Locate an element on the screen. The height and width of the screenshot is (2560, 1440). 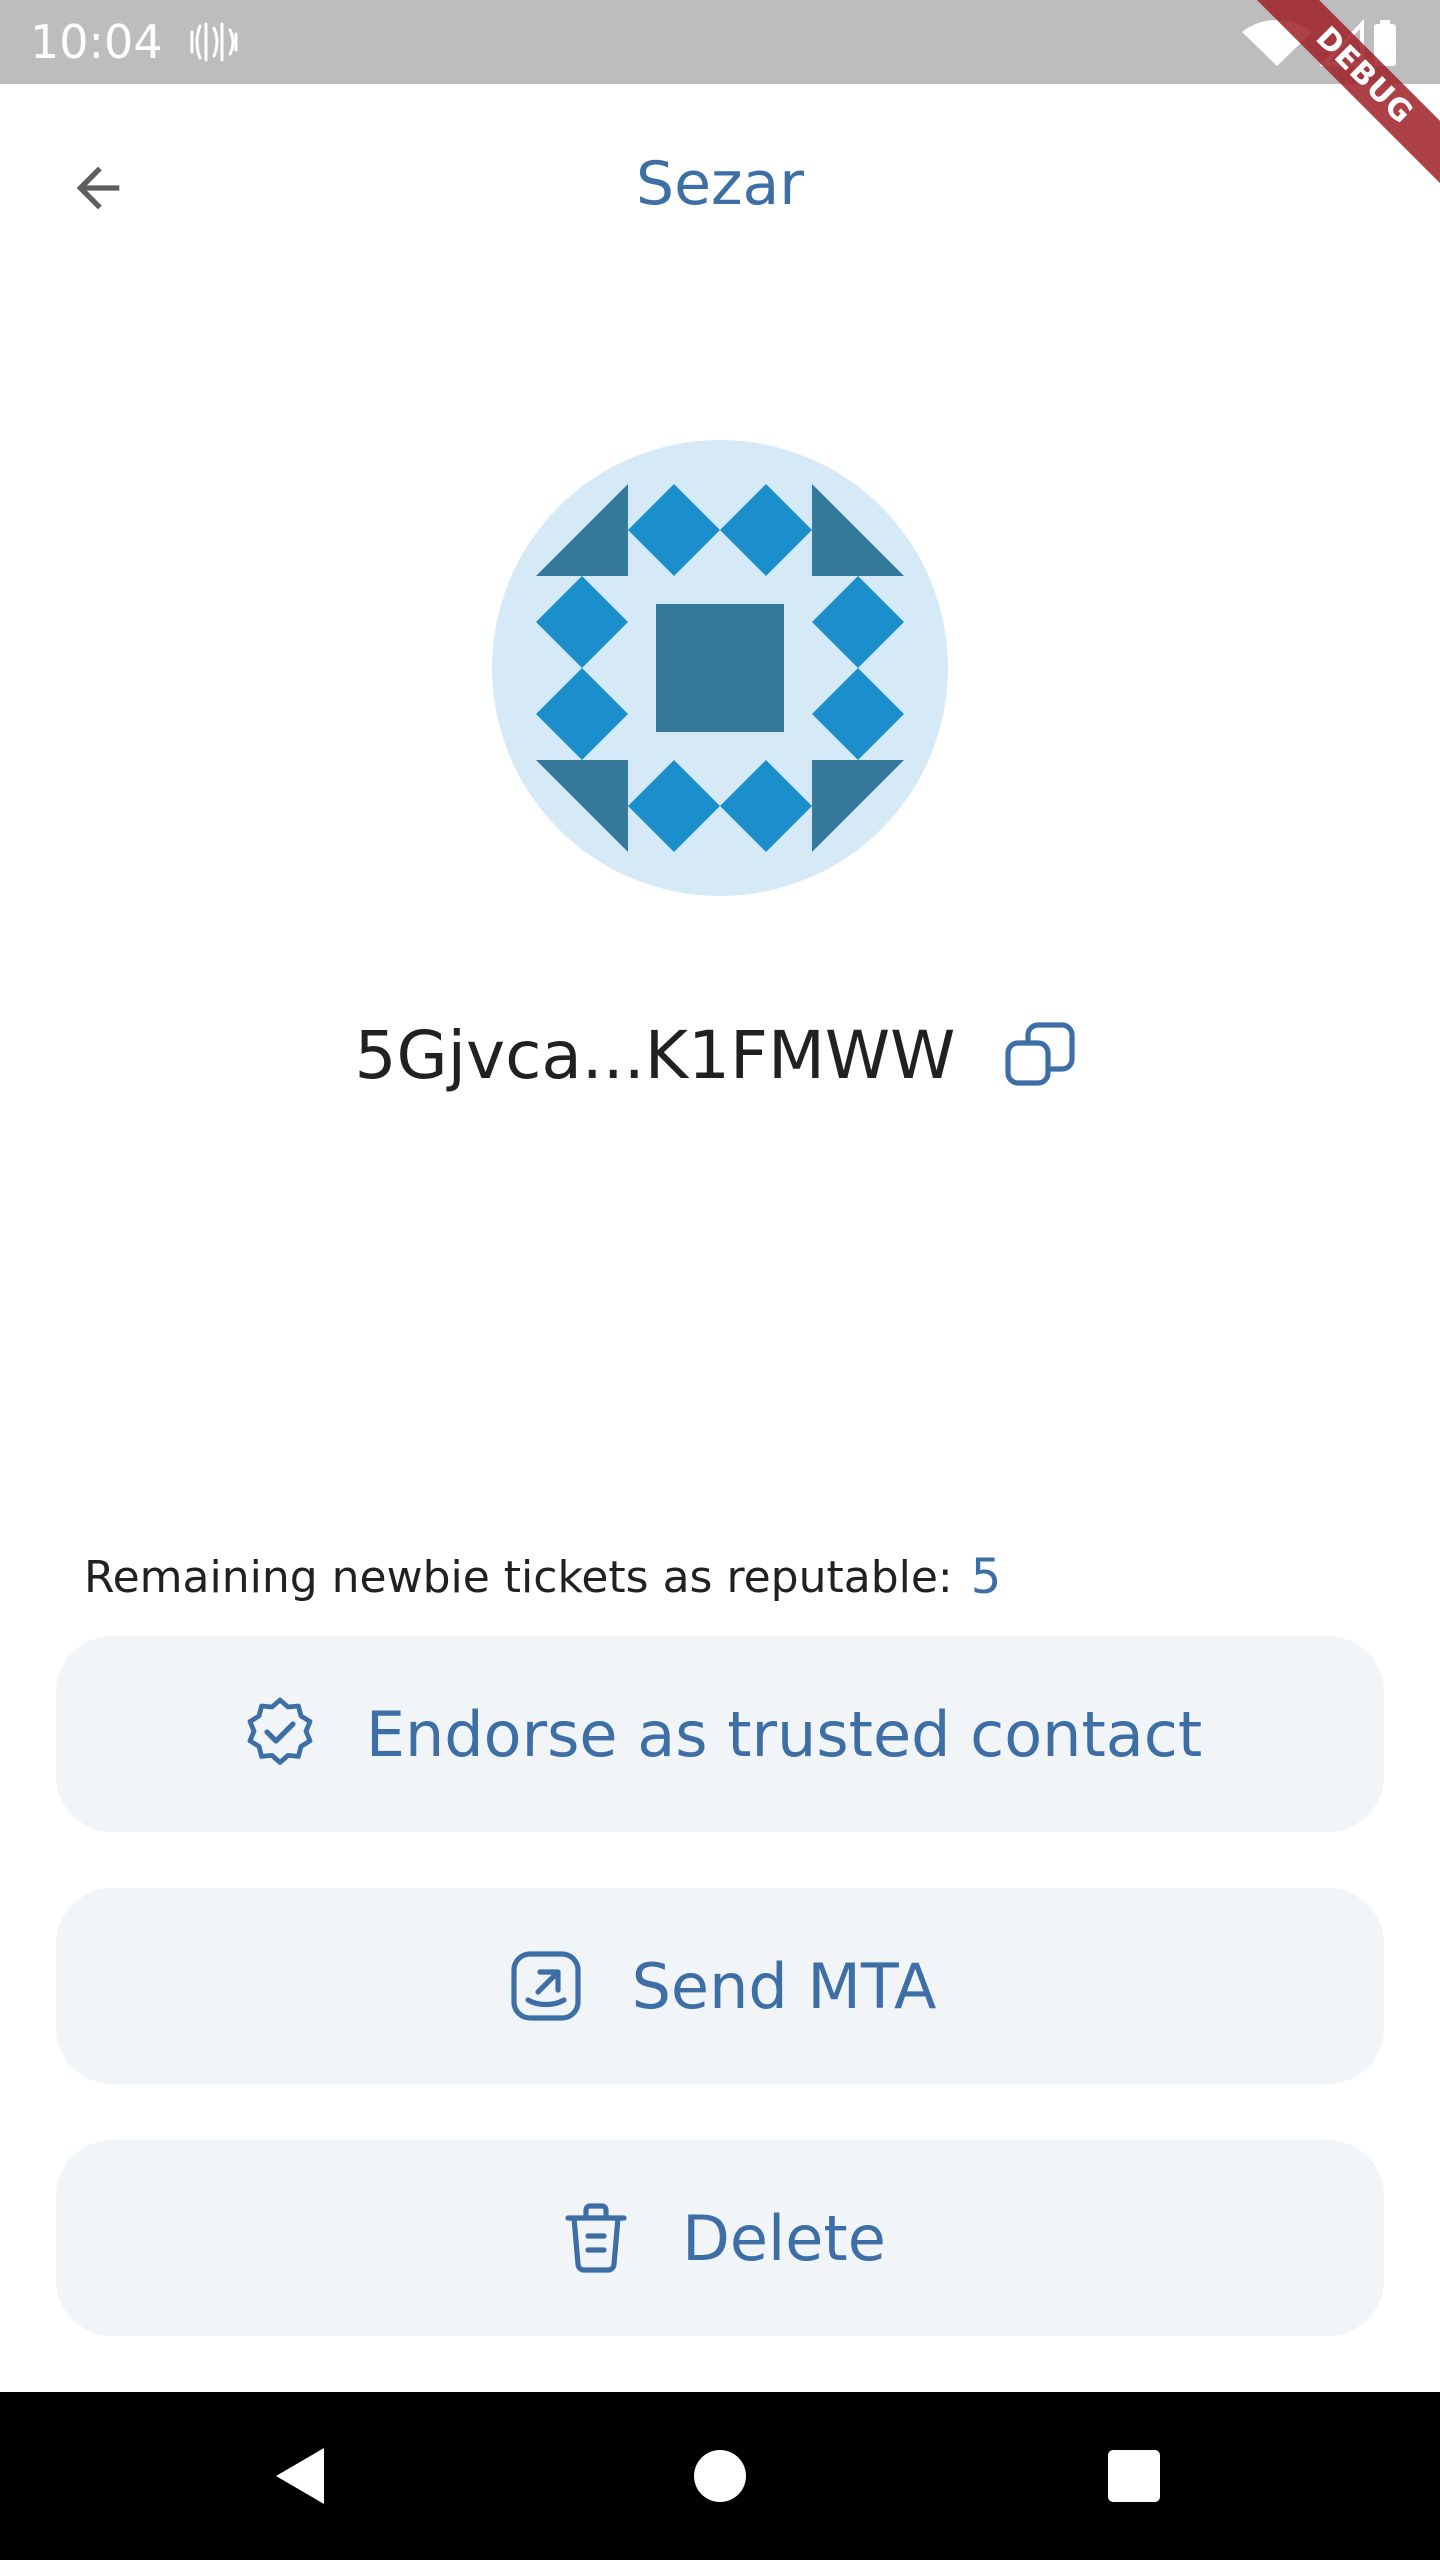
newbie-tickets-row: Remaining newbie tickets as reputable: 5 is located at coordinates (542, 1577).